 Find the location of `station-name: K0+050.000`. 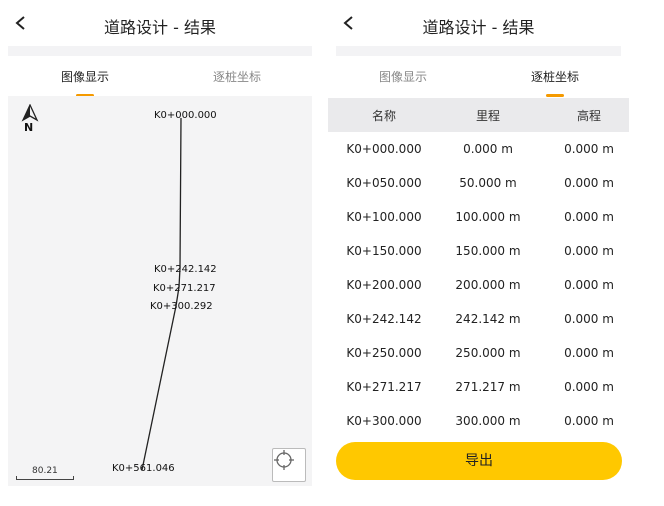

station-name: K0+050.000 is located at coordinates (384, 183).